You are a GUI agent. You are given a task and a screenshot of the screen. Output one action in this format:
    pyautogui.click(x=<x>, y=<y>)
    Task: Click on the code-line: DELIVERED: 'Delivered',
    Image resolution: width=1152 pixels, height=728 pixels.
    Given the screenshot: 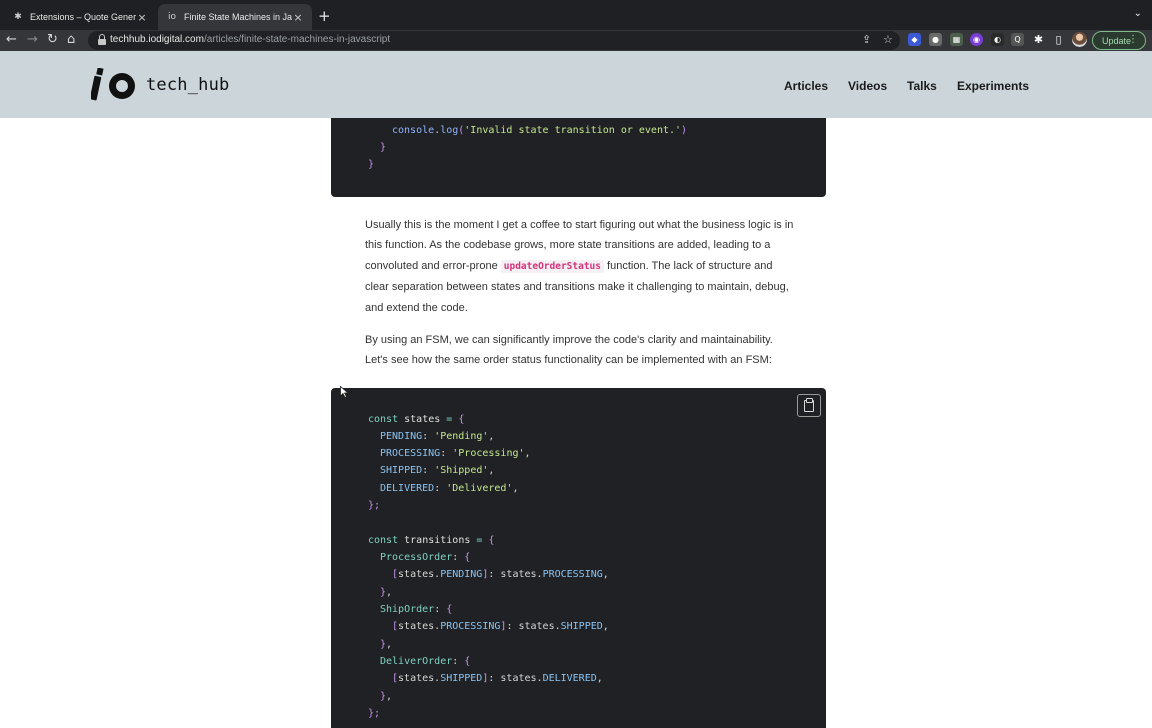 What is the action you would take?
    pyautogui.click(x=449, y=488)
    